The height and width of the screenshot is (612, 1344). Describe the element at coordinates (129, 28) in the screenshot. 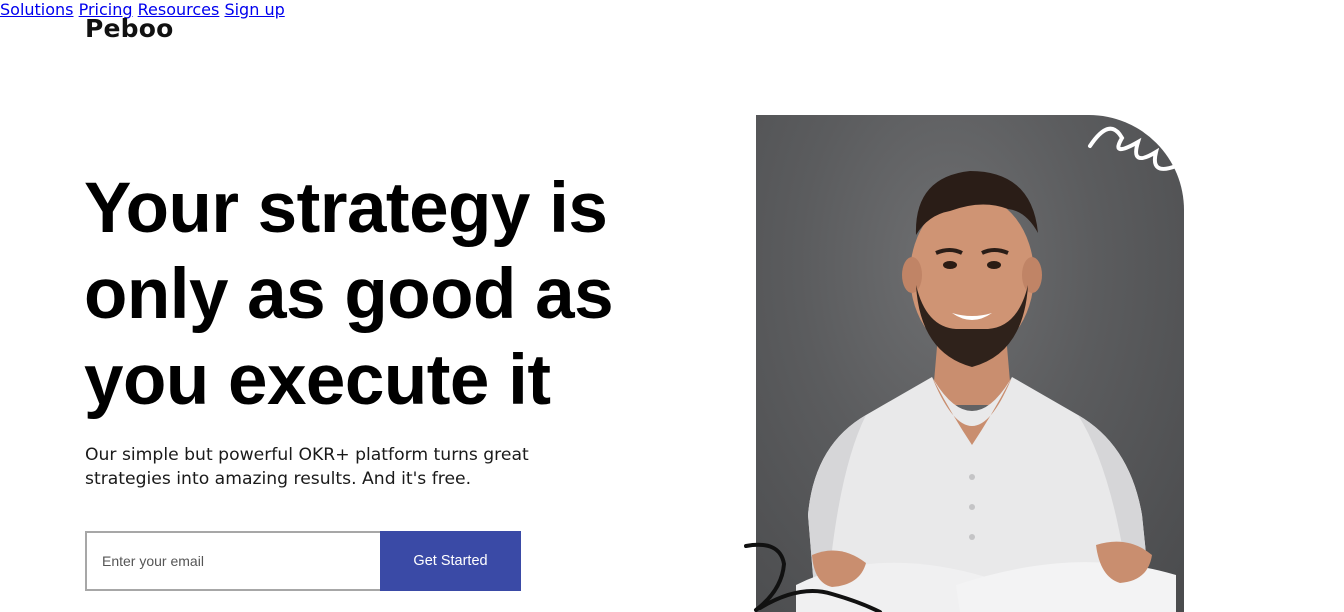

I see `brand-logo: Peboo` at that location.